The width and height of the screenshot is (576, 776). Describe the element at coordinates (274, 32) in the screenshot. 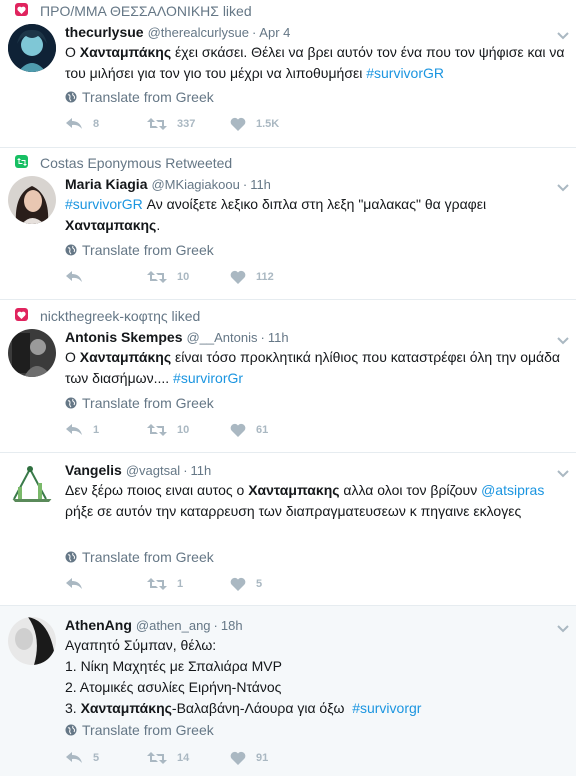

I see `timestamp: Apr 4` at that location.